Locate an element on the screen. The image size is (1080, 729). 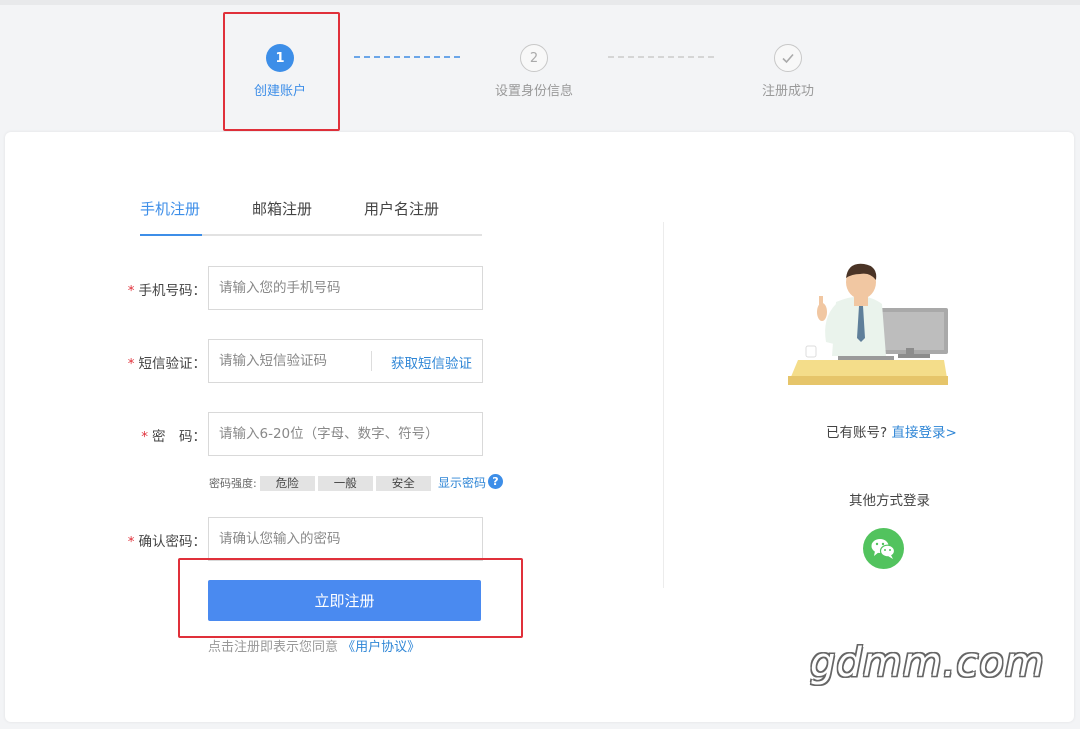
step-identity-info: 2 设置身份信息 is located at coordinates (534, 71).